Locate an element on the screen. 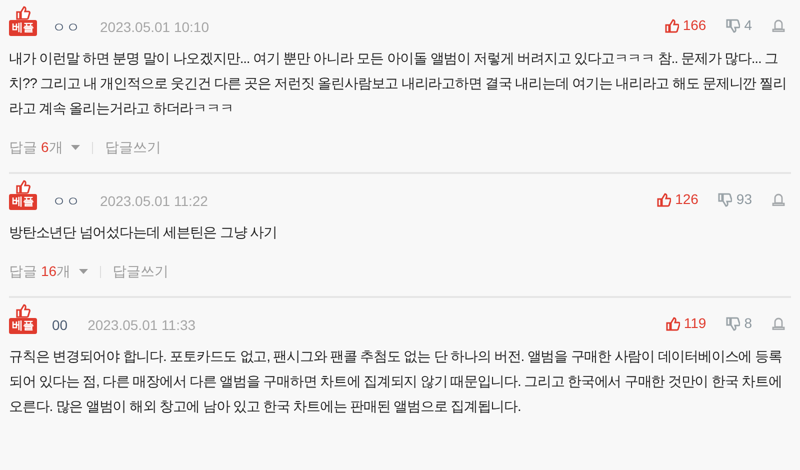 The width and height of the screenshot is (800, 470). dislike-button: 93 is located at coordinates (735, 199).